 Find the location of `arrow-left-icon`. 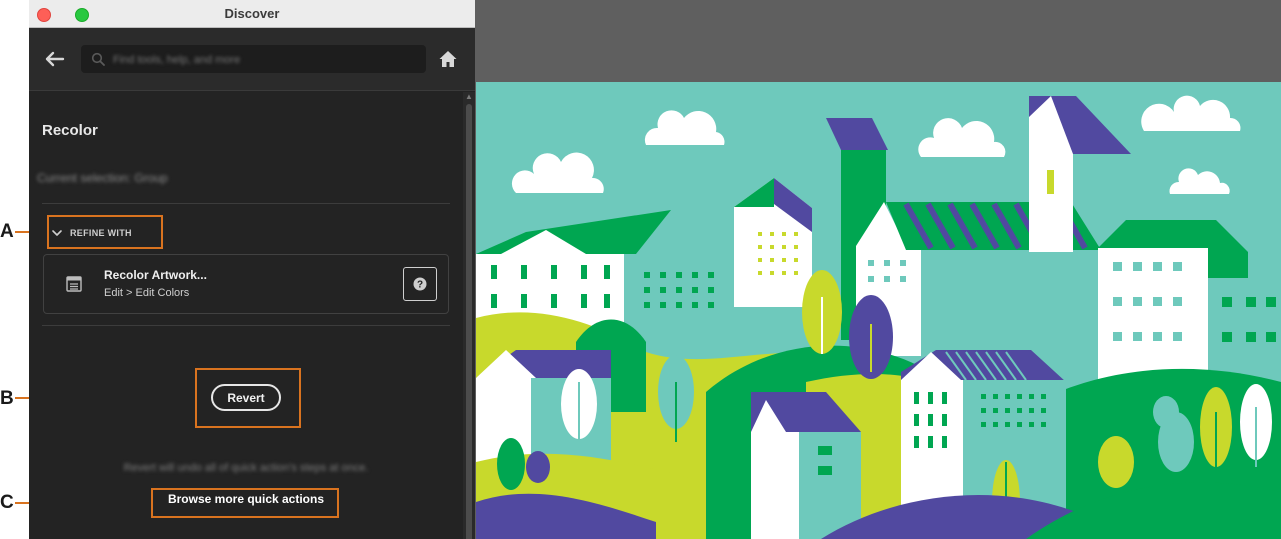

arrow-left-icon is located at coordinates (55, 59).